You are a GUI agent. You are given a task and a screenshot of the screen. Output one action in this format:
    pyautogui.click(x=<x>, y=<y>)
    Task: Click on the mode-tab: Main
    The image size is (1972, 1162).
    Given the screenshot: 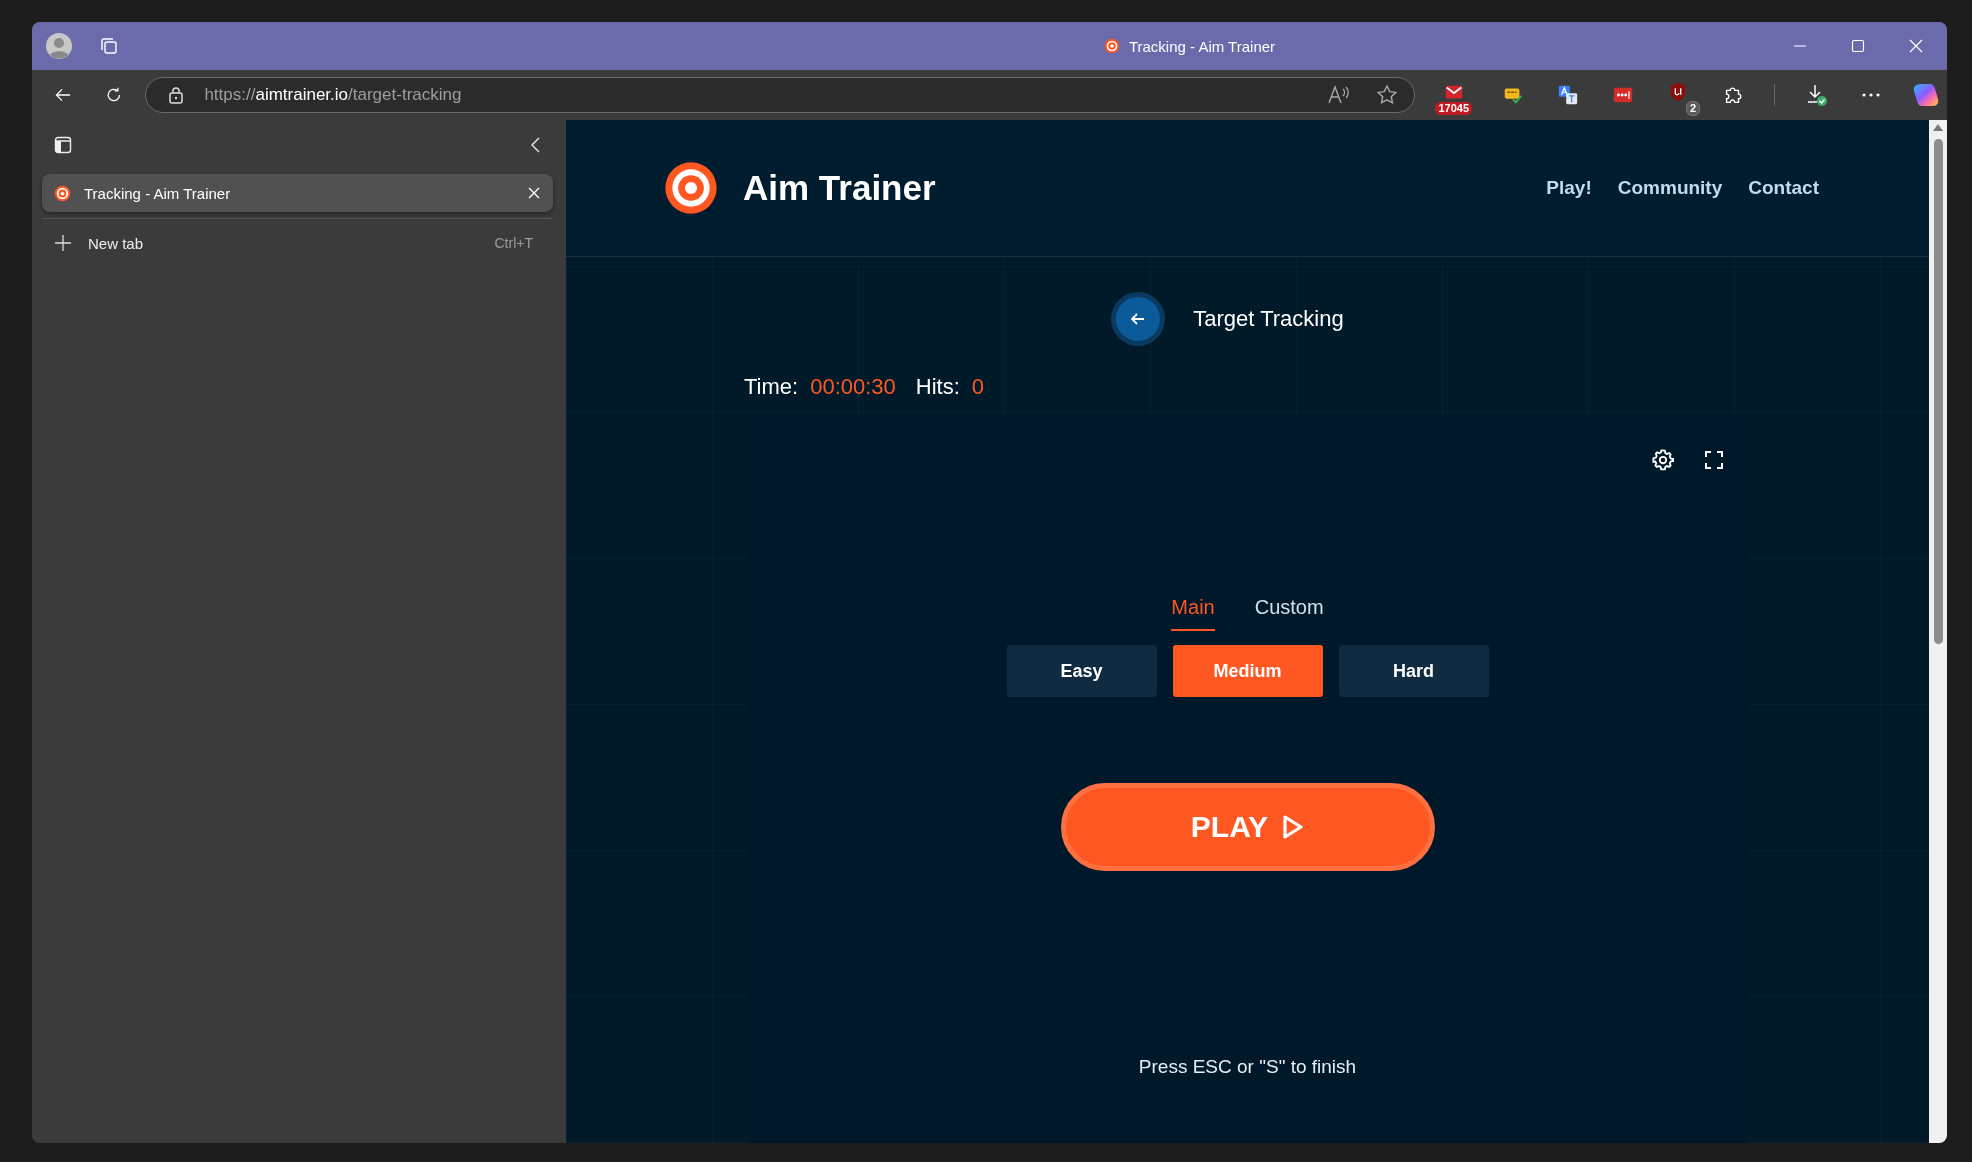 What is the action you would take?
    pyautogui.click(x=1193, y=613)
    